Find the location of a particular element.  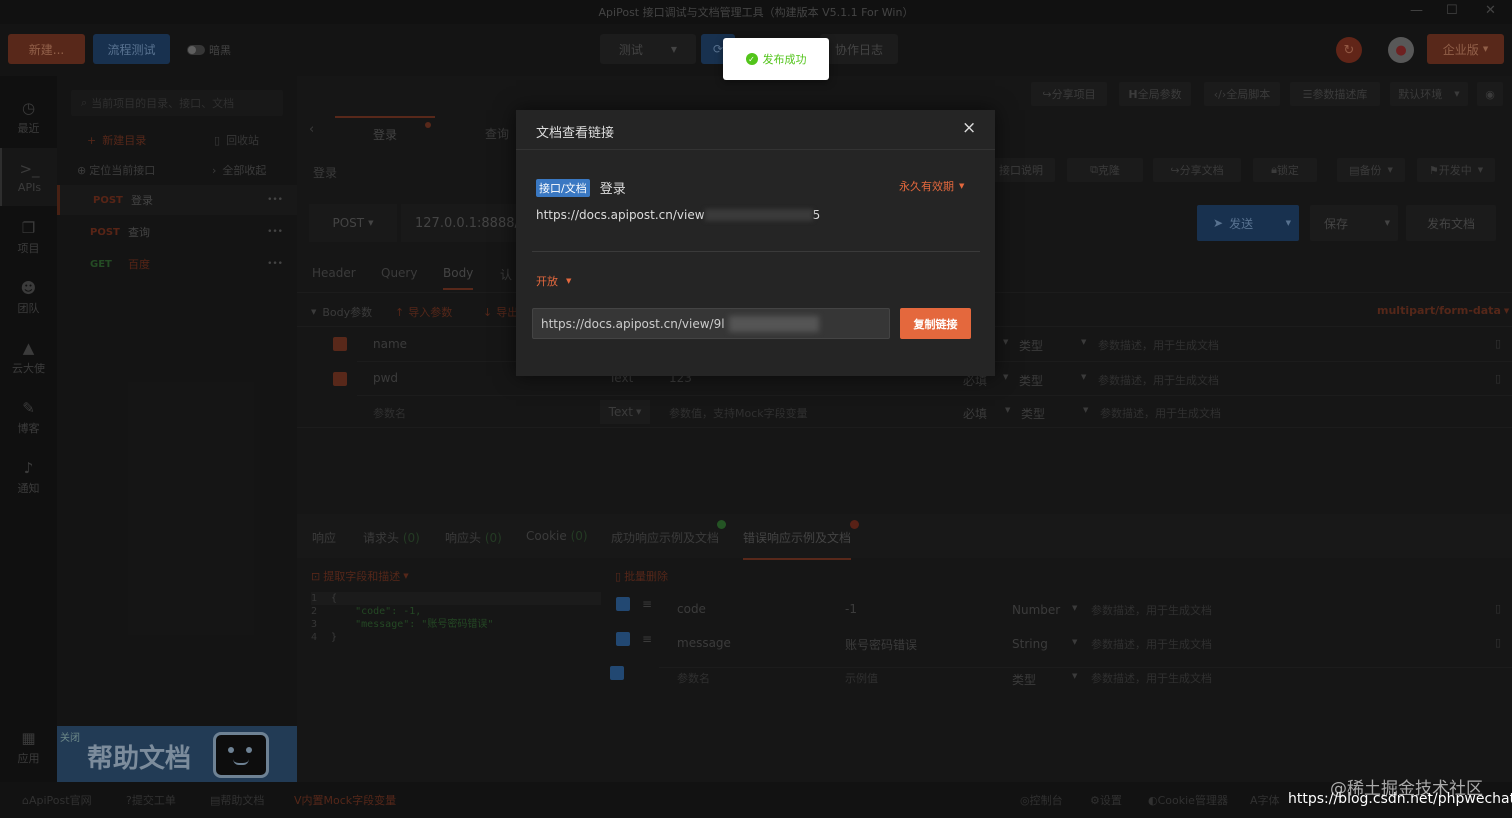

divider is located at coordinates (756, 251).